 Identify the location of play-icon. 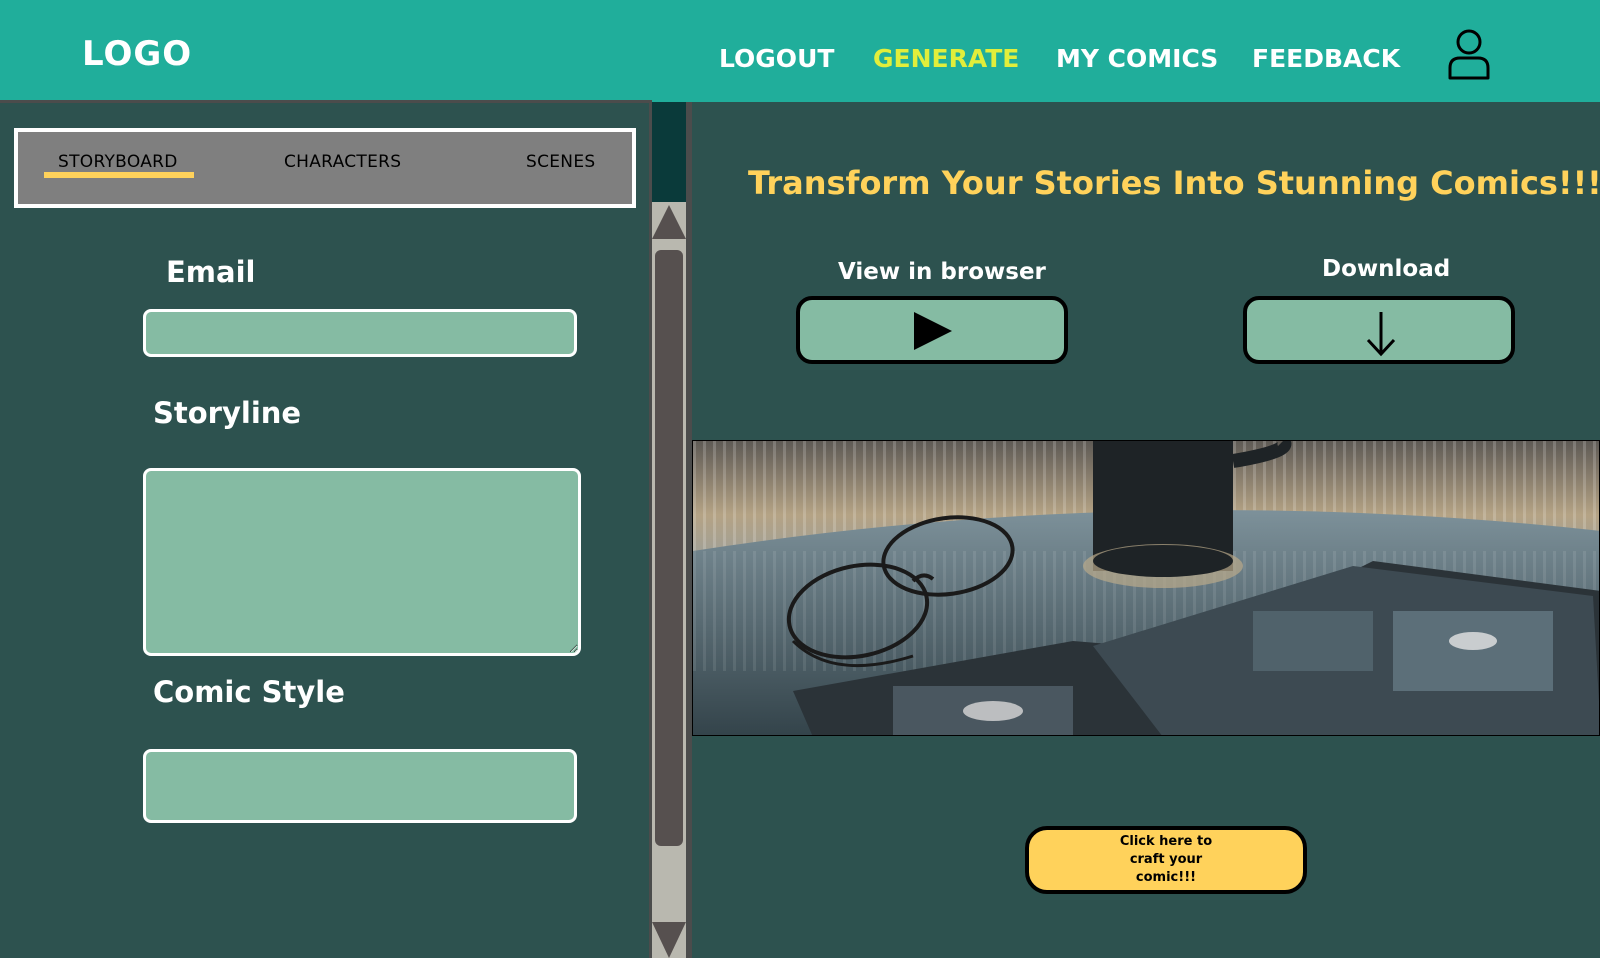
(933, 331).